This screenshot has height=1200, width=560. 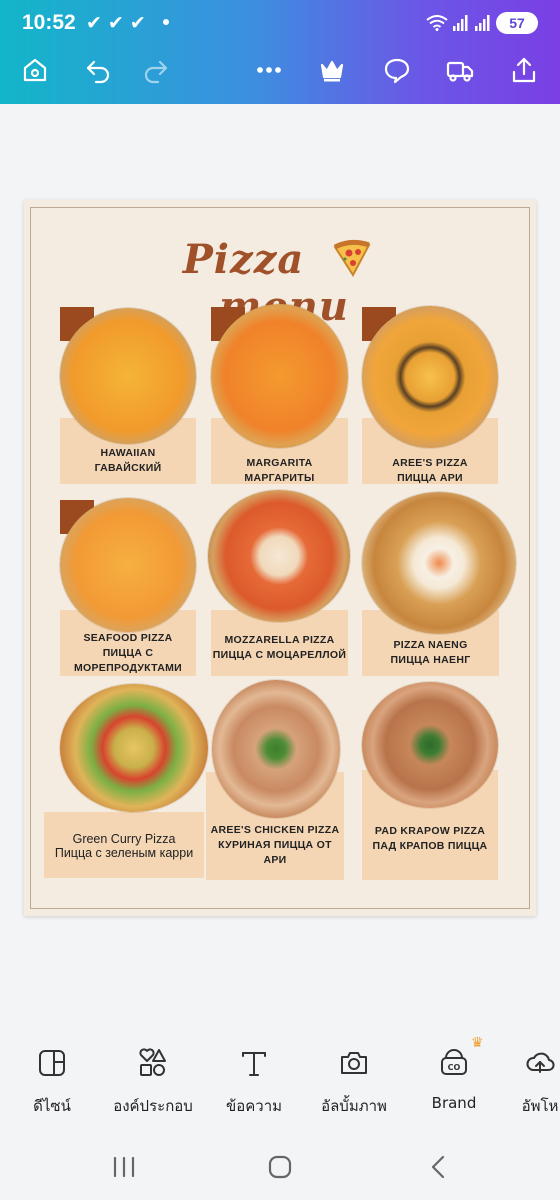 I want to click on system-nav-bar, so click(x=280, y=1170).